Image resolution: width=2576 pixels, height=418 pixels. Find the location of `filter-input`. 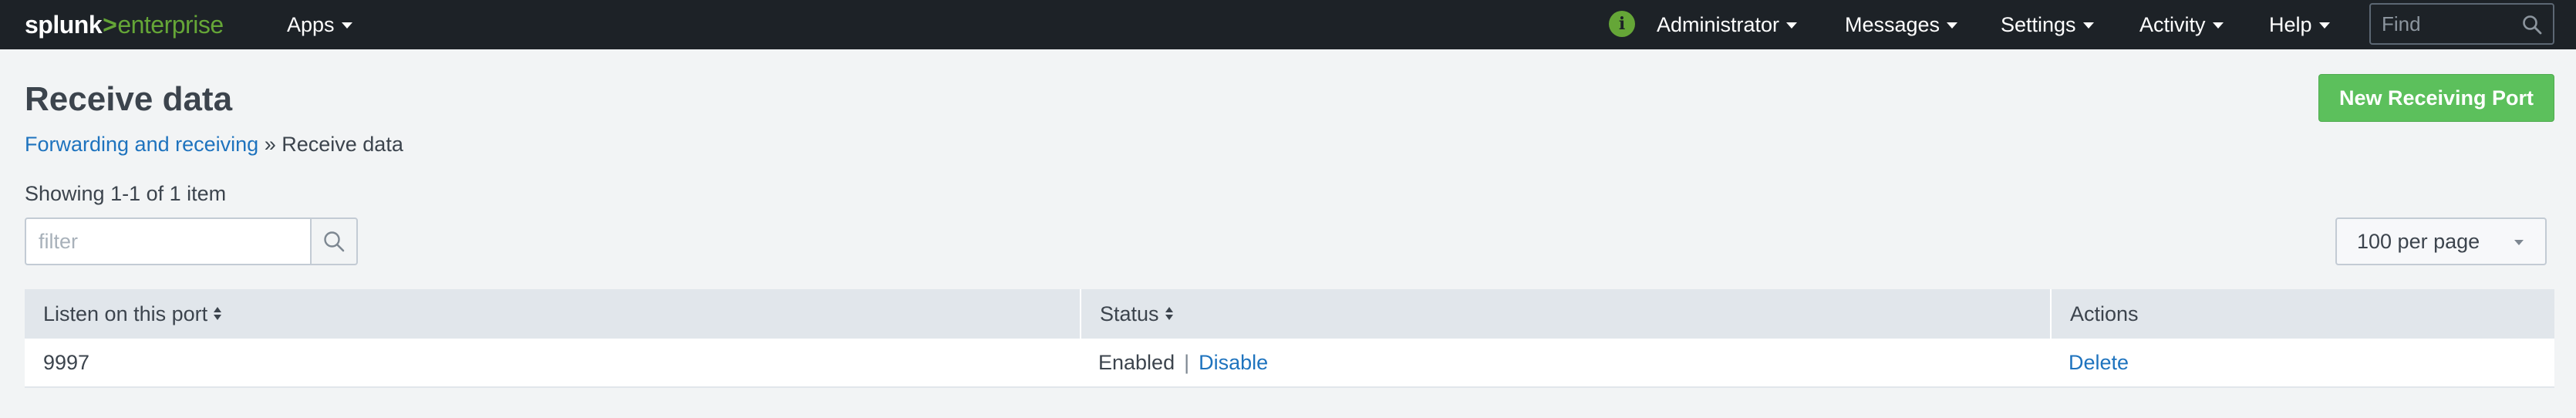

filter-input is located at coordinates (167, 241).